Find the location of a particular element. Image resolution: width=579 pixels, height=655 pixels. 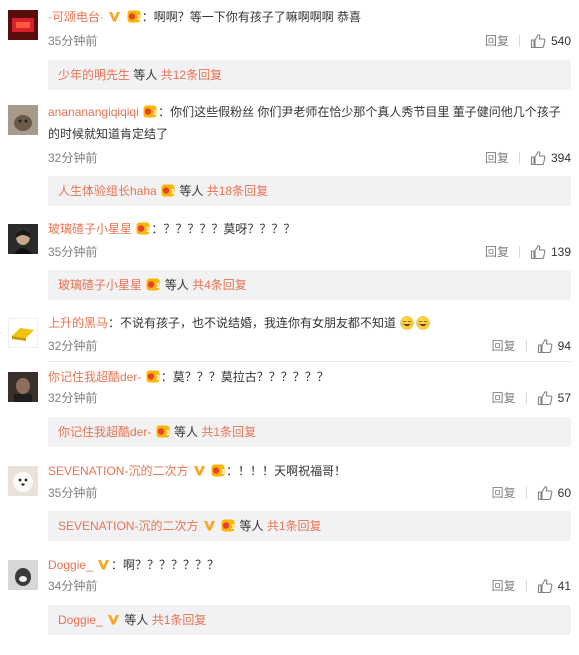

like-count: 57 is located at coordinates (564, 398).